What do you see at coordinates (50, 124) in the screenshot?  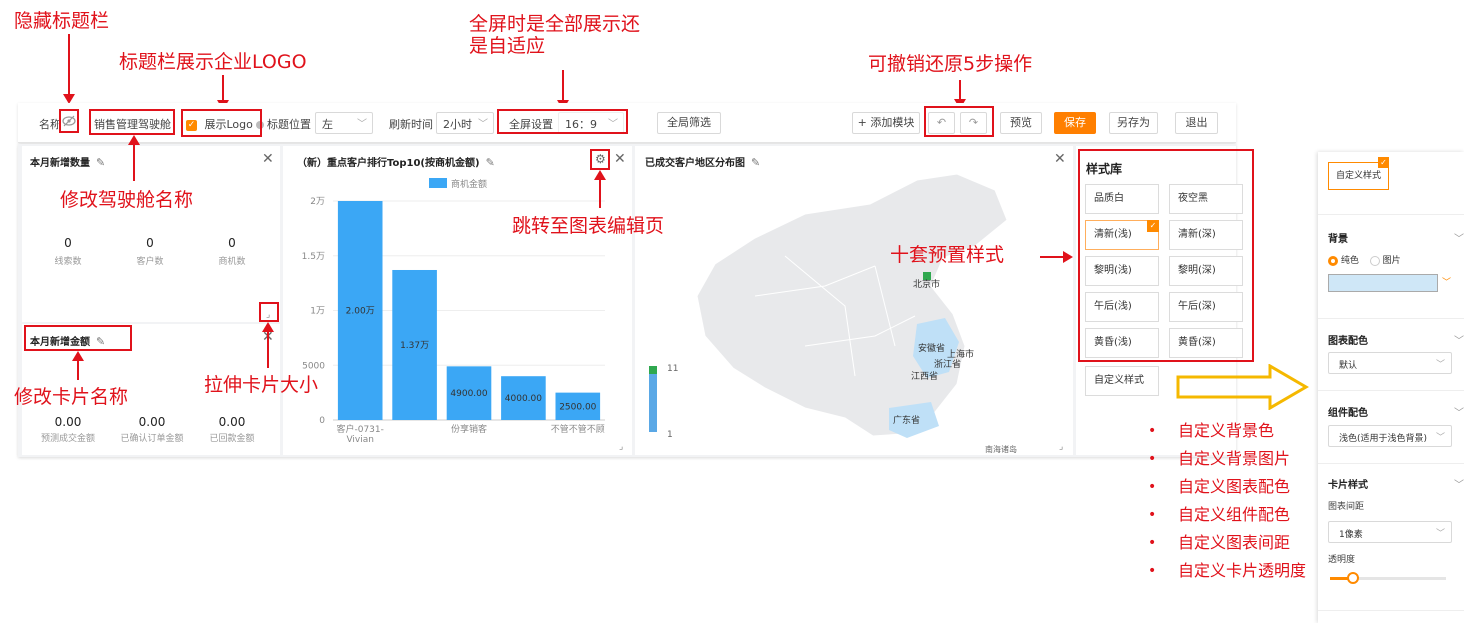 I see `name-label: 名称` at bounding box center [50, 124].